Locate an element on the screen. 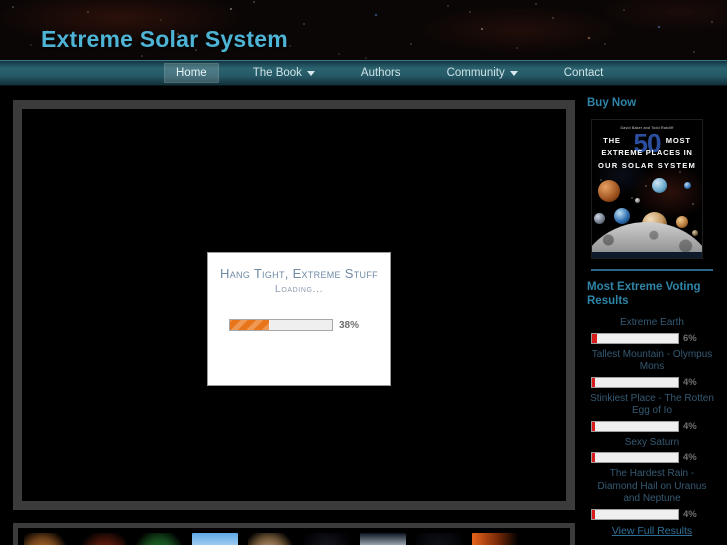  loading-dialog-title: Hang Tight, Extreme Stuff is located at coordinates (299, 273).